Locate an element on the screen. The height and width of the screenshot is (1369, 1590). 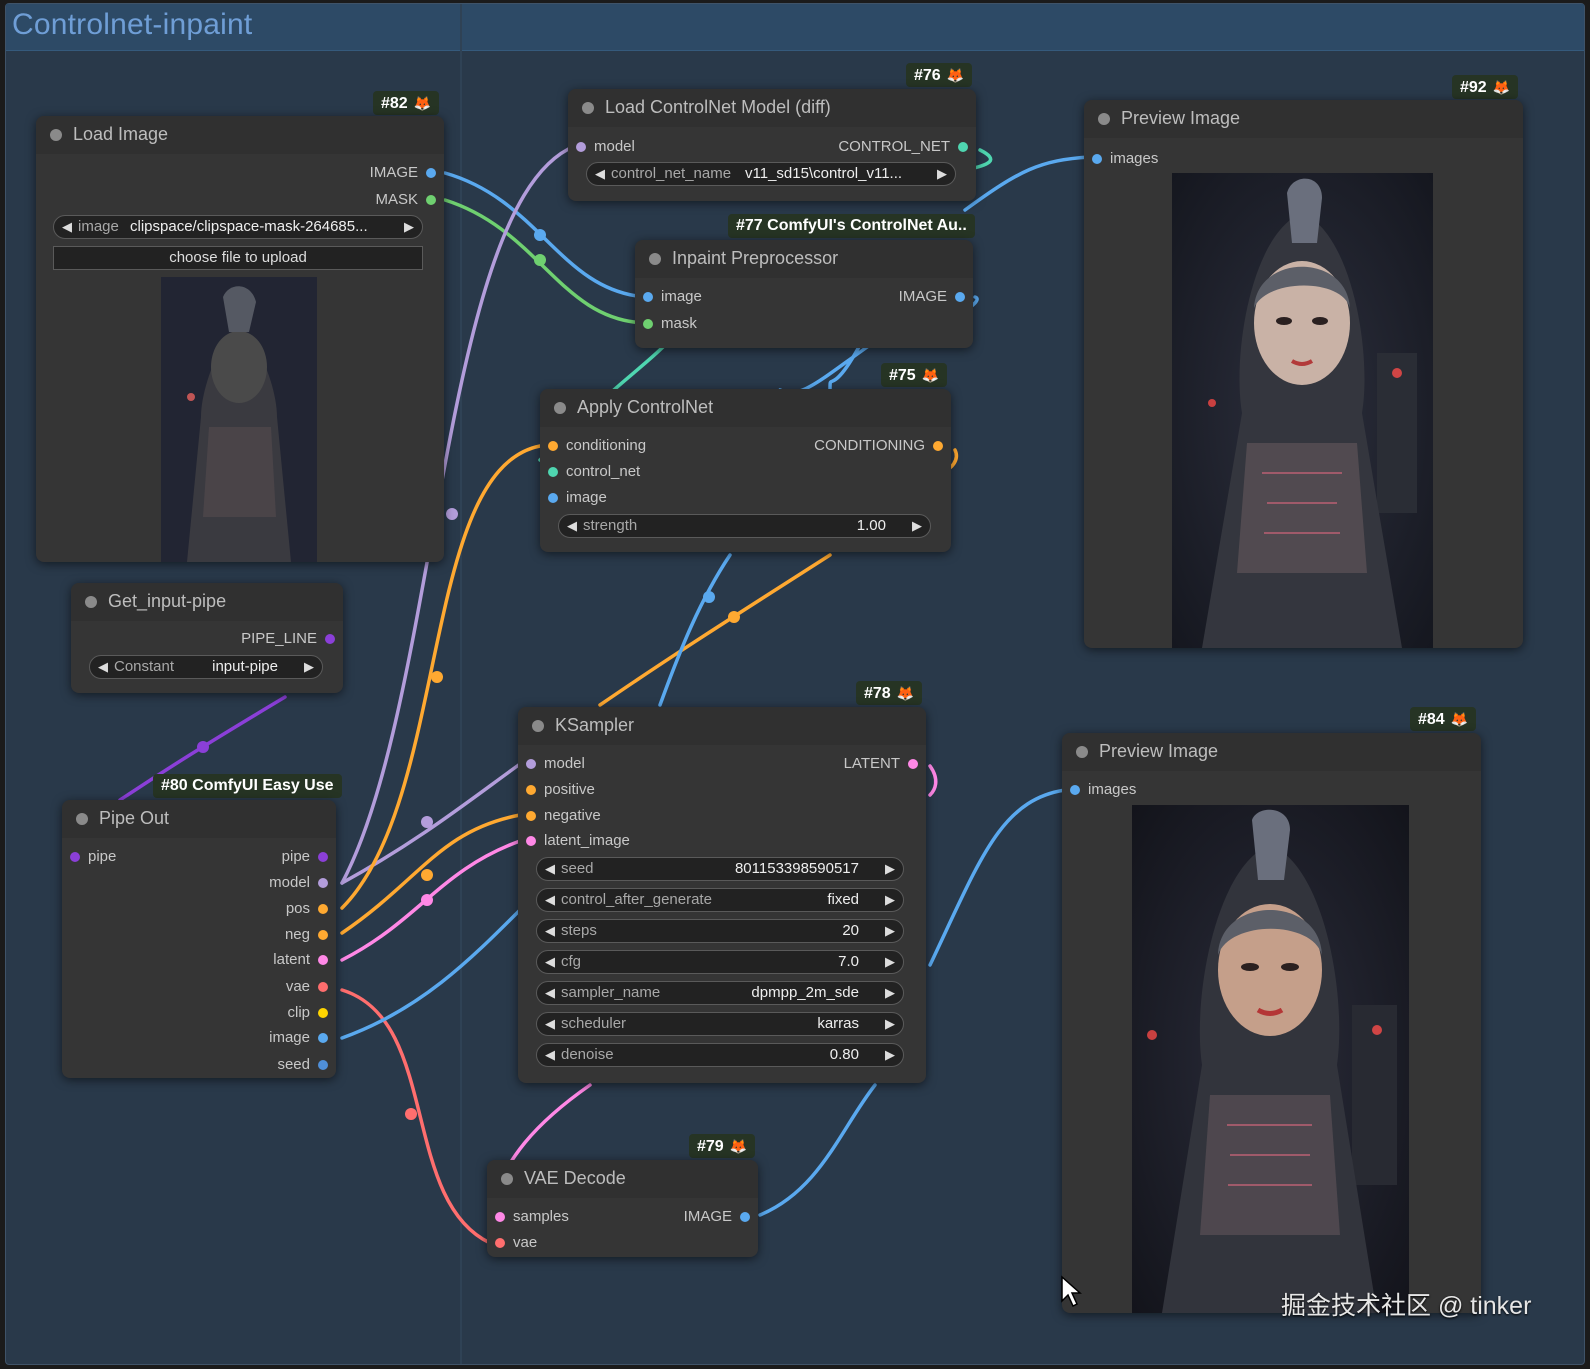
output-slot-model: model is located at coordinates (298, 883).